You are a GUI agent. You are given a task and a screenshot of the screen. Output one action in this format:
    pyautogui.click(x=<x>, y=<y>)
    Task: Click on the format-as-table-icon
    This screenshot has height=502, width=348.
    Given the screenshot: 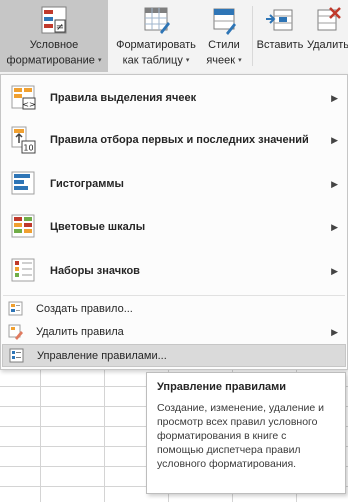 What is the action you would take?
    pyautogui.click(x=156, y=20)
    